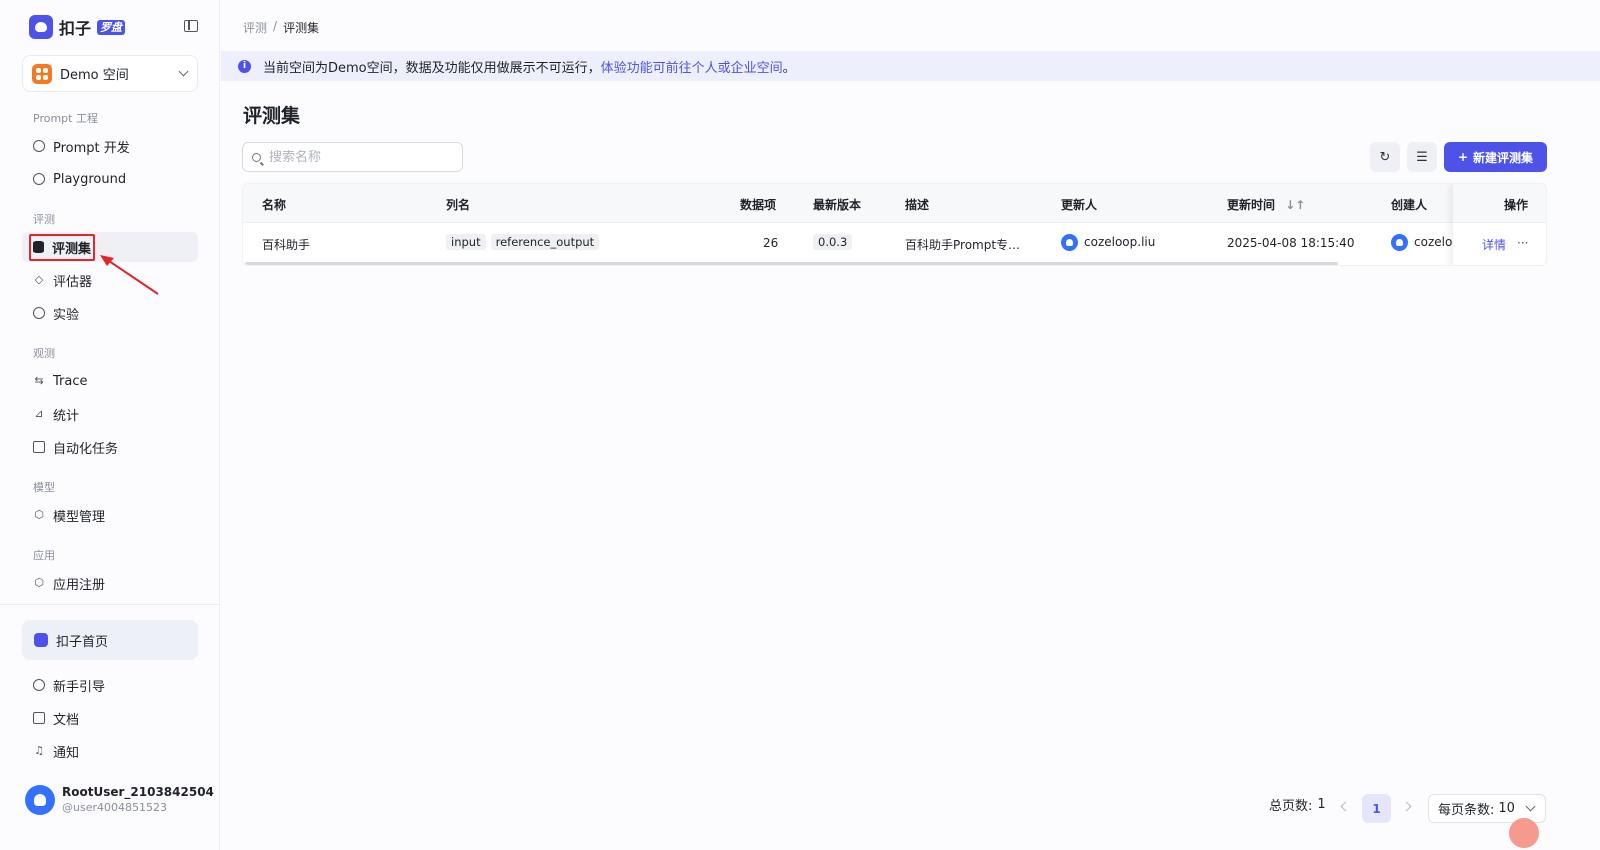  Describe the element at coordinates (545, 242) in the screenshot. I see `field-tag: reference_output` at that location.